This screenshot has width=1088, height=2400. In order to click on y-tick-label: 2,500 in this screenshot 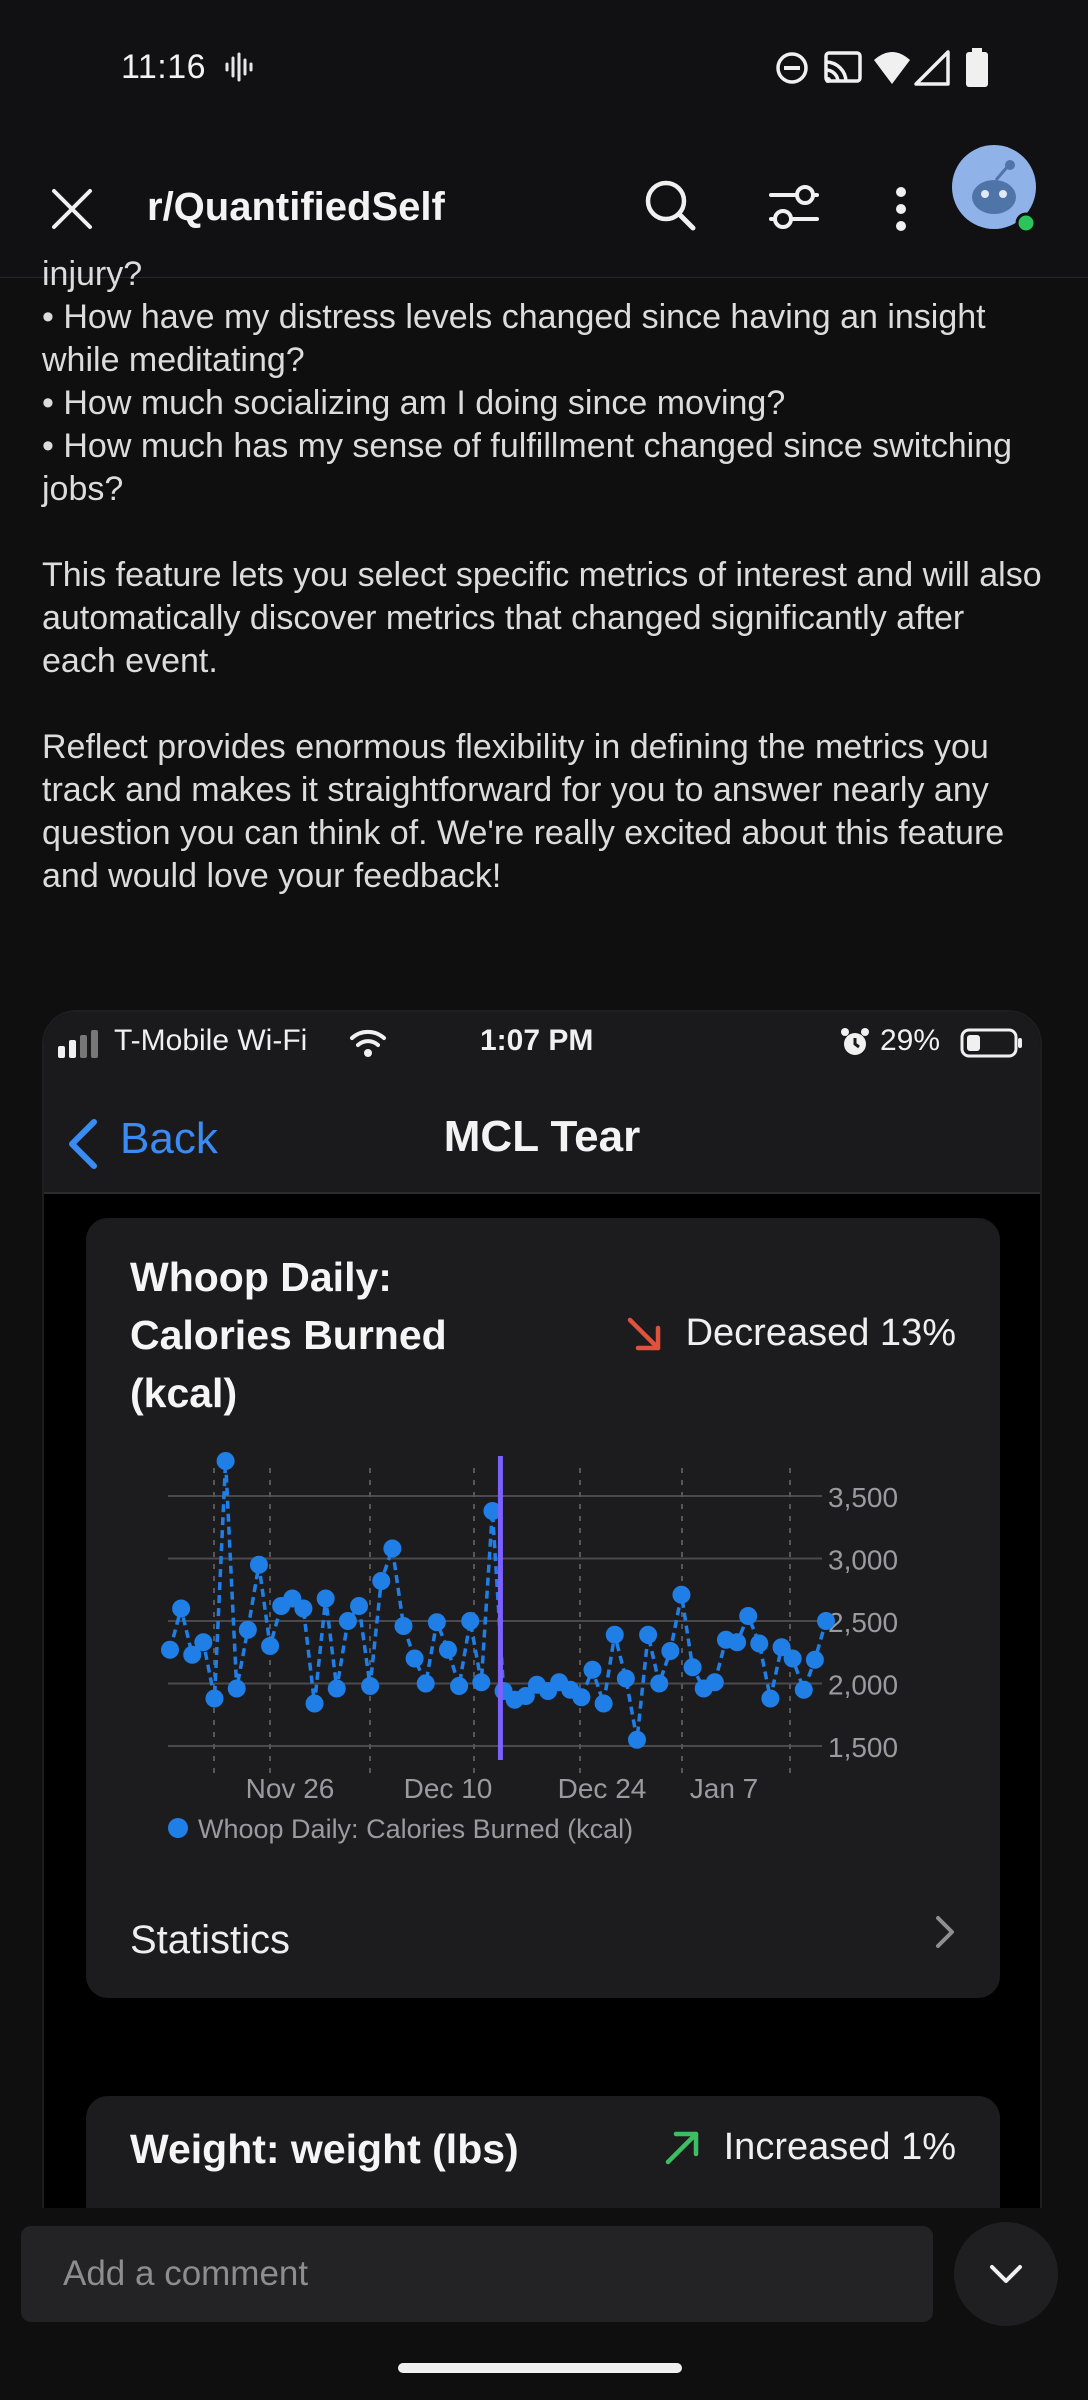, I will do `click(863, 1622)`.